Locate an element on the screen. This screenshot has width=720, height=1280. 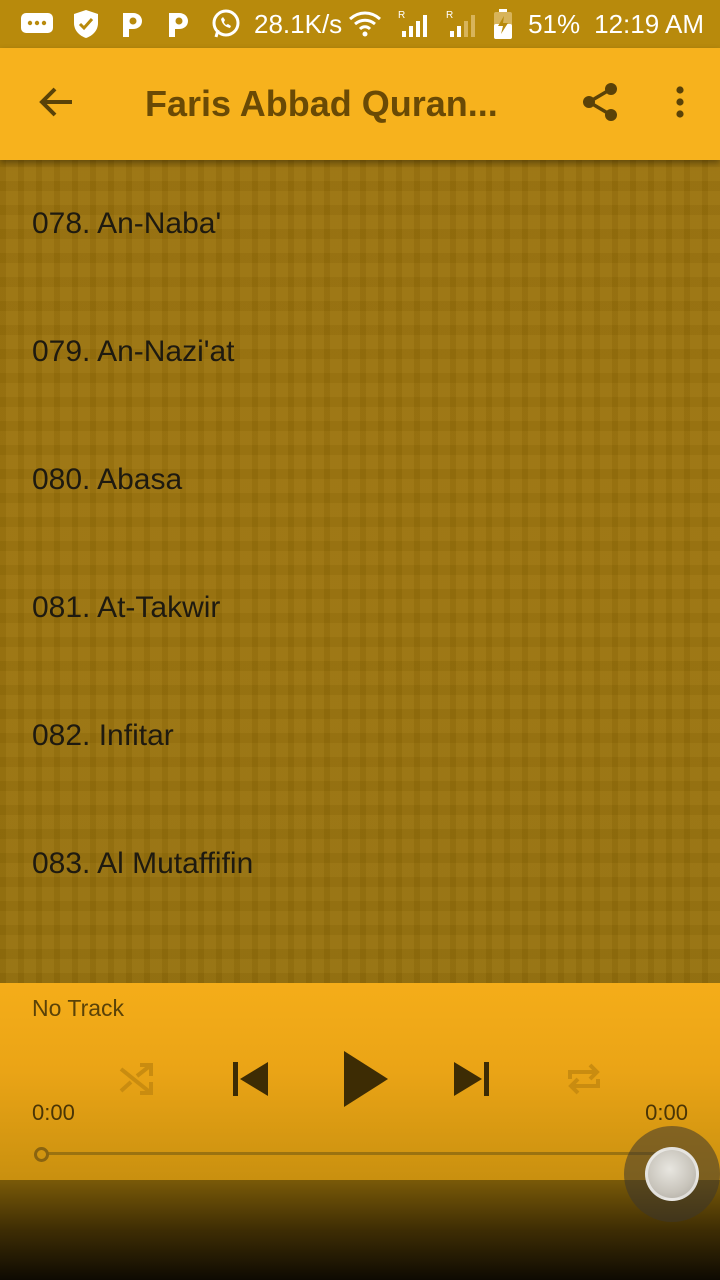
back-button is located at coordinates (56, 104).